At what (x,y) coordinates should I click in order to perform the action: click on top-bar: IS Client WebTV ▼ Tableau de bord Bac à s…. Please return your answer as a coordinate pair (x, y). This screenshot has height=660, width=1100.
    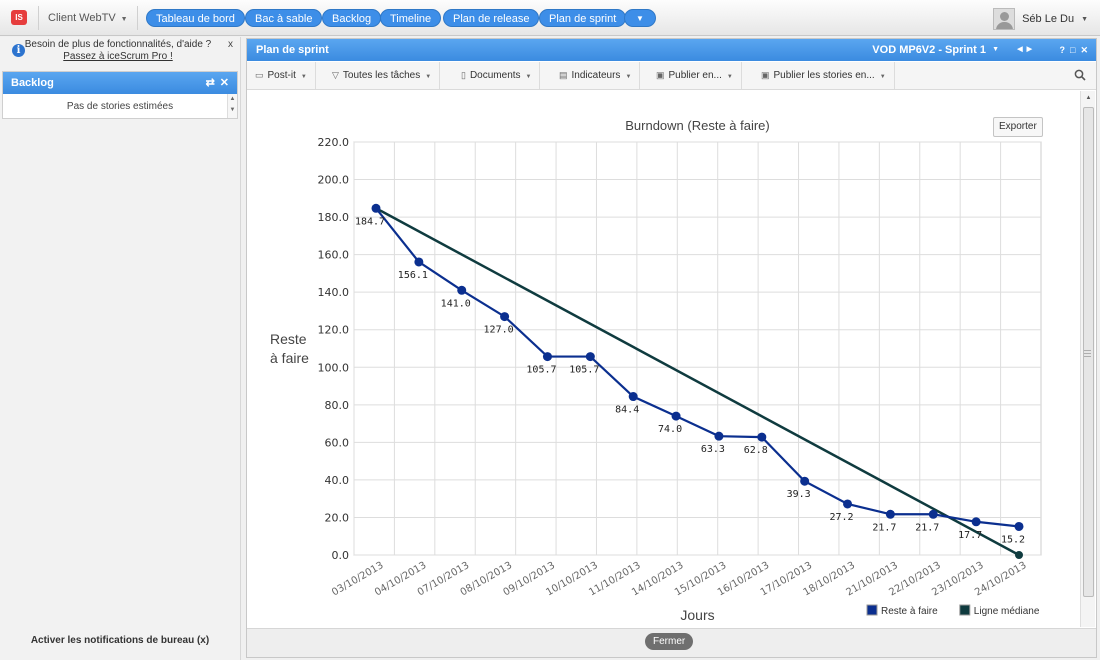
    Looking at the image, I should click on (550, 18).